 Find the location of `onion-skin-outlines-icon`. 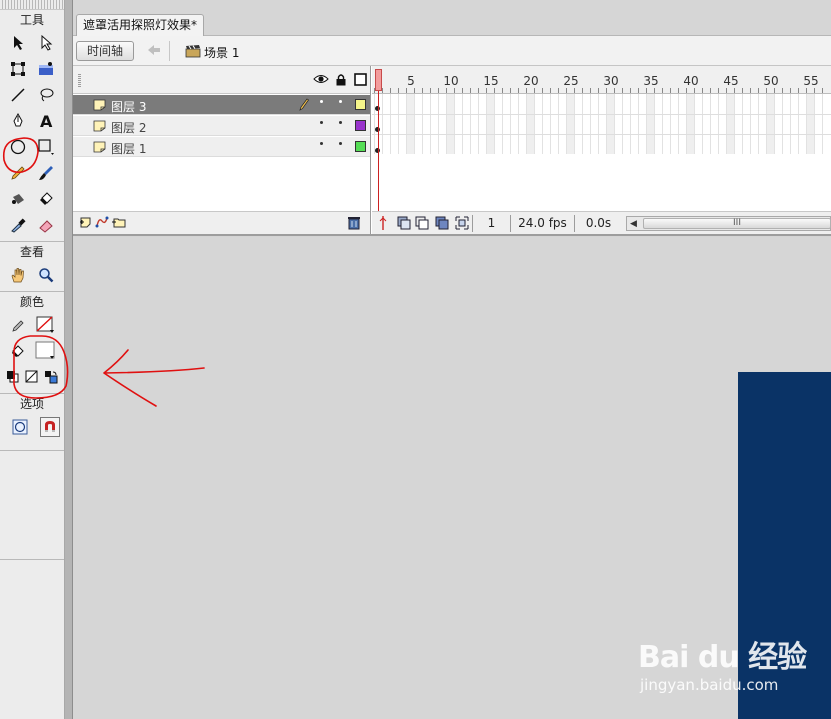

onion-skin-outlines-icon is located at coordinates (422, 224).